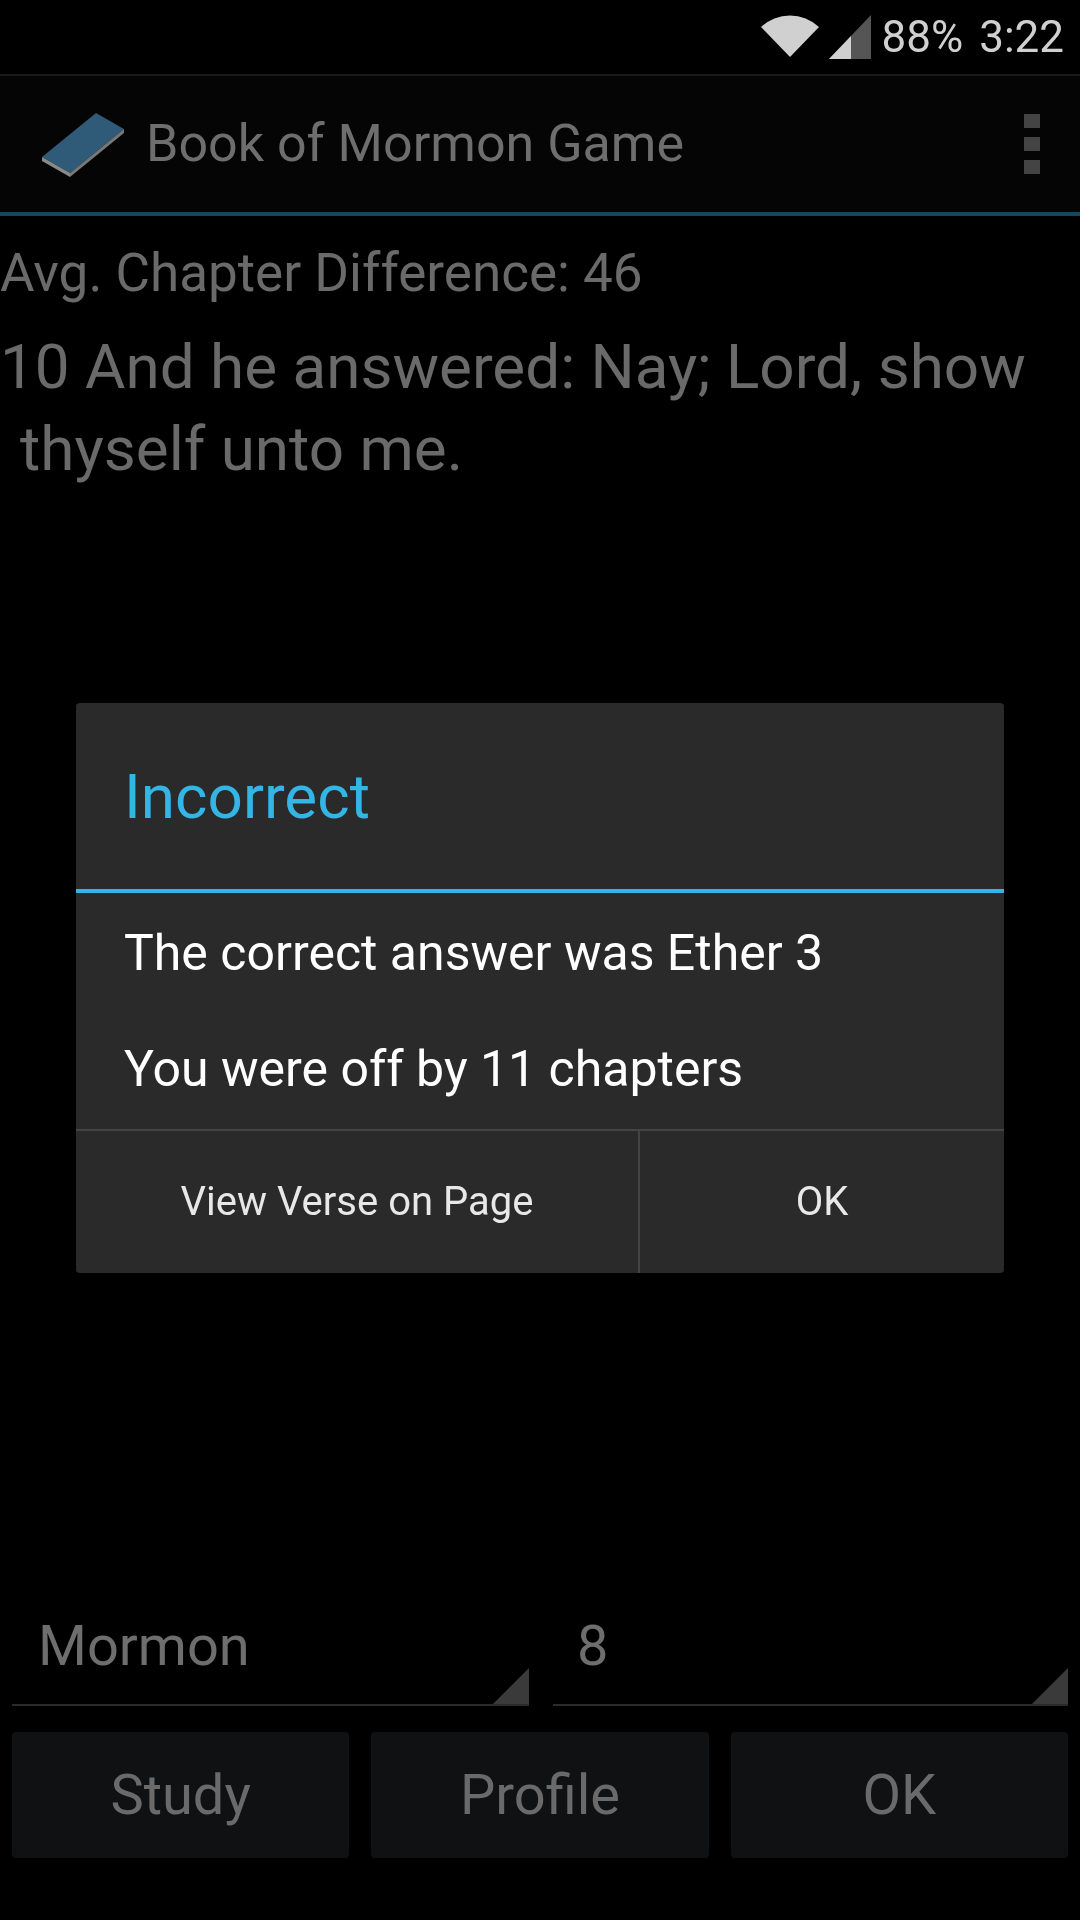  What do you see at coordinates (247, 796) in the screenshot?
I see `dialog-title: Incorrect` at bounding box center [247, 796].